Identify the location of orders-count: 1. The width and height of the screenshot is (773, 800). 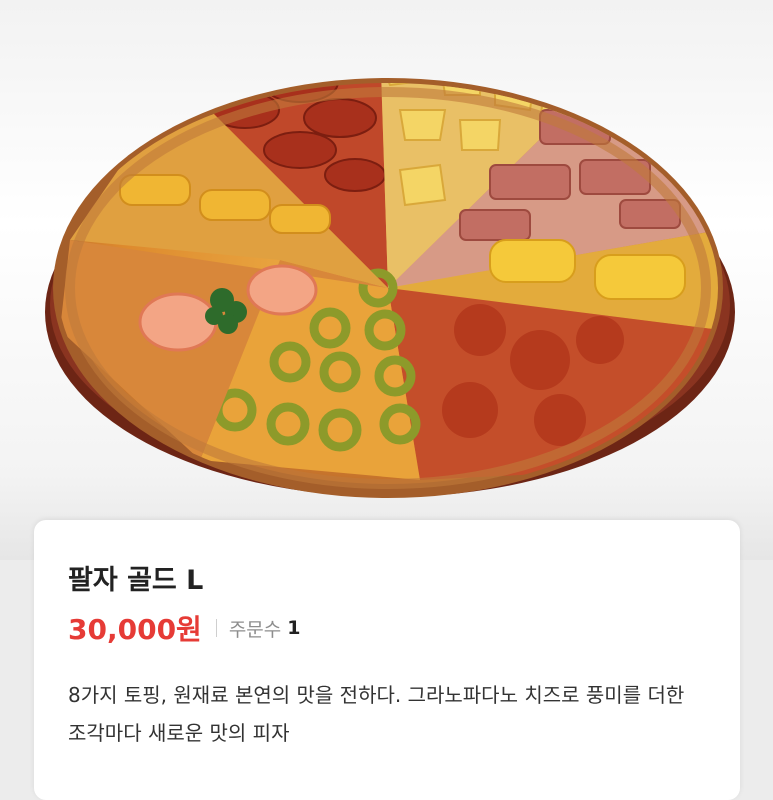
(294, 628).